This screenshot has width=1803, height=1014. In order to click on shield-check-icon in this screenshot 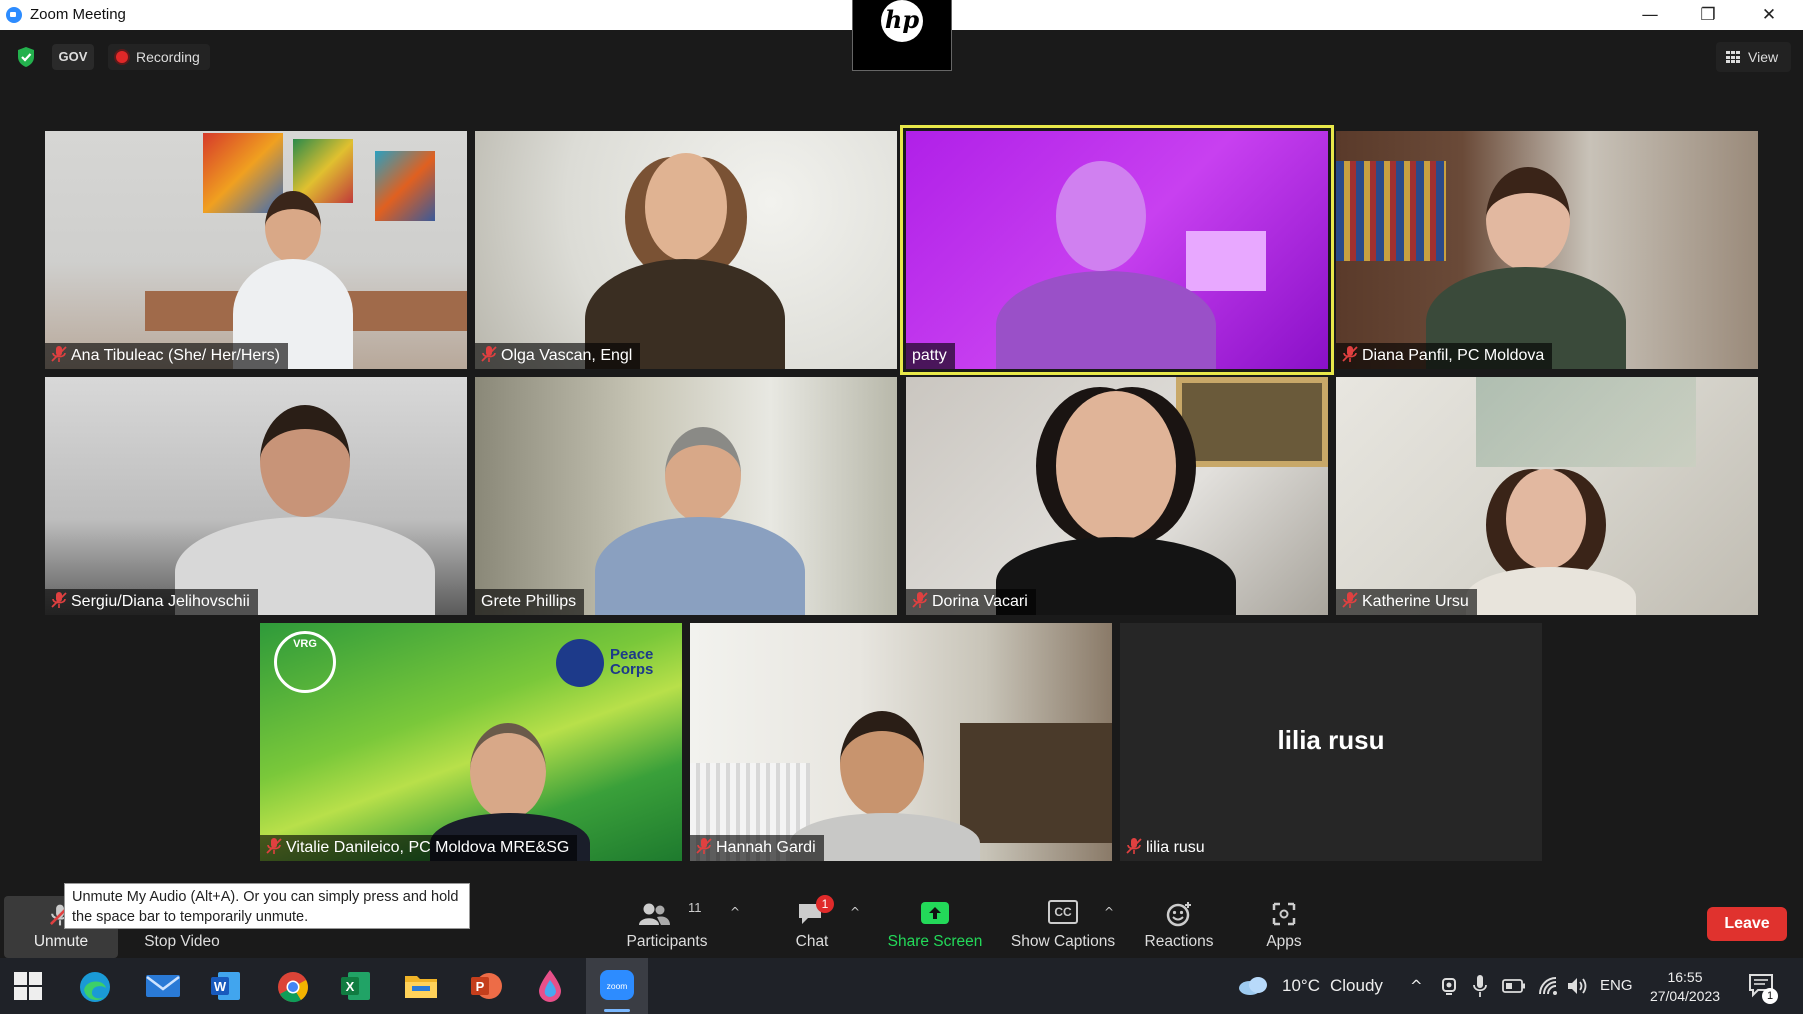, I will do `click(26, 57)`.